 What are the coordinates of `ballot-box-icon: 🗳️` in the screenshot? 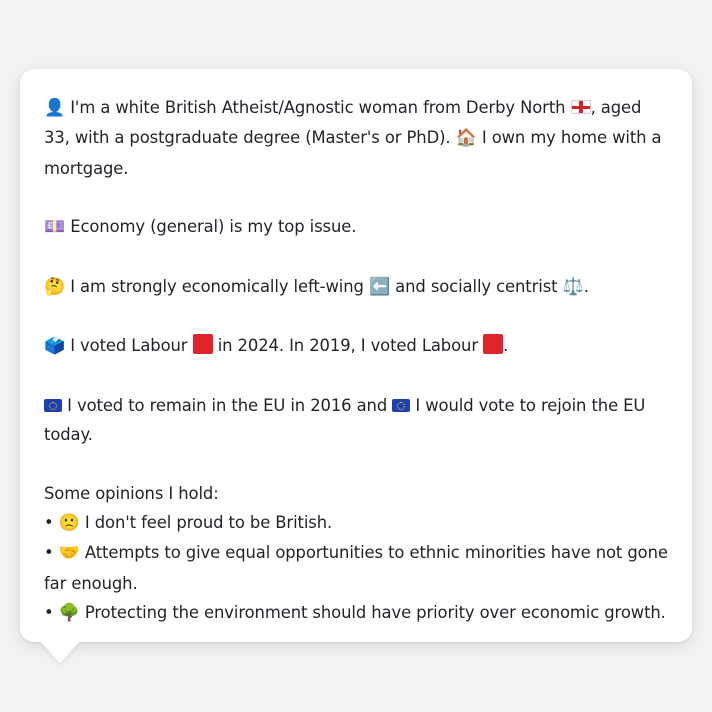 It's located at (55, 346).